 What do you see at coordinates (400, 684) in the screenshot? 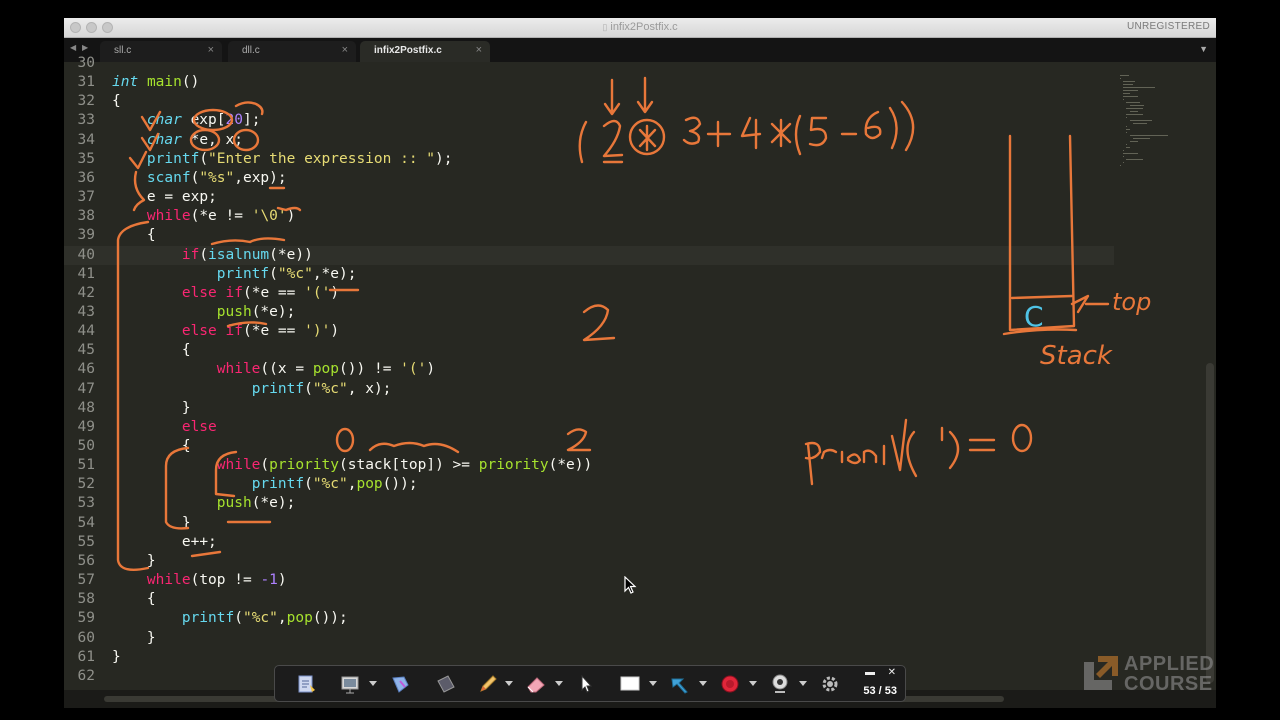
I see `highlighter-icon` at bounding box center [400, 684].